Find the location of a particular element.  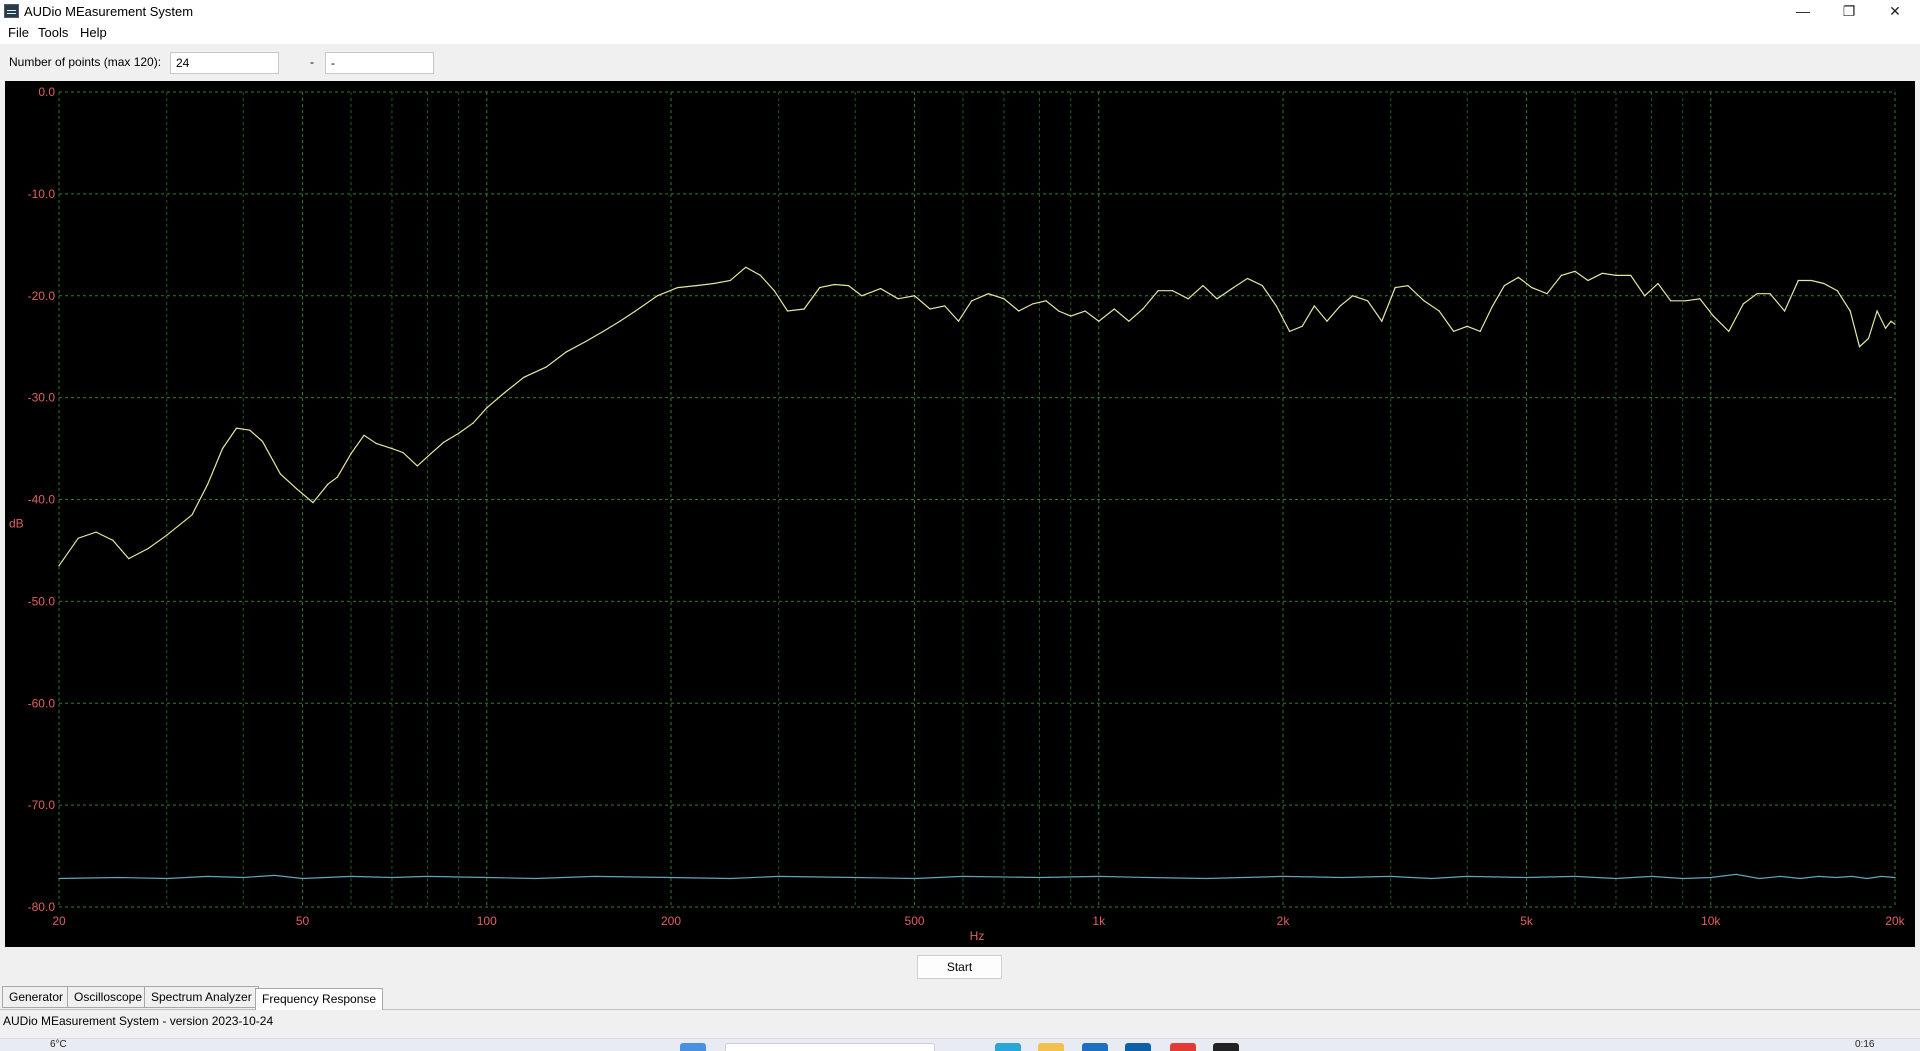

points-label: Number of points (max 120): is located at coordinates (85, 62).